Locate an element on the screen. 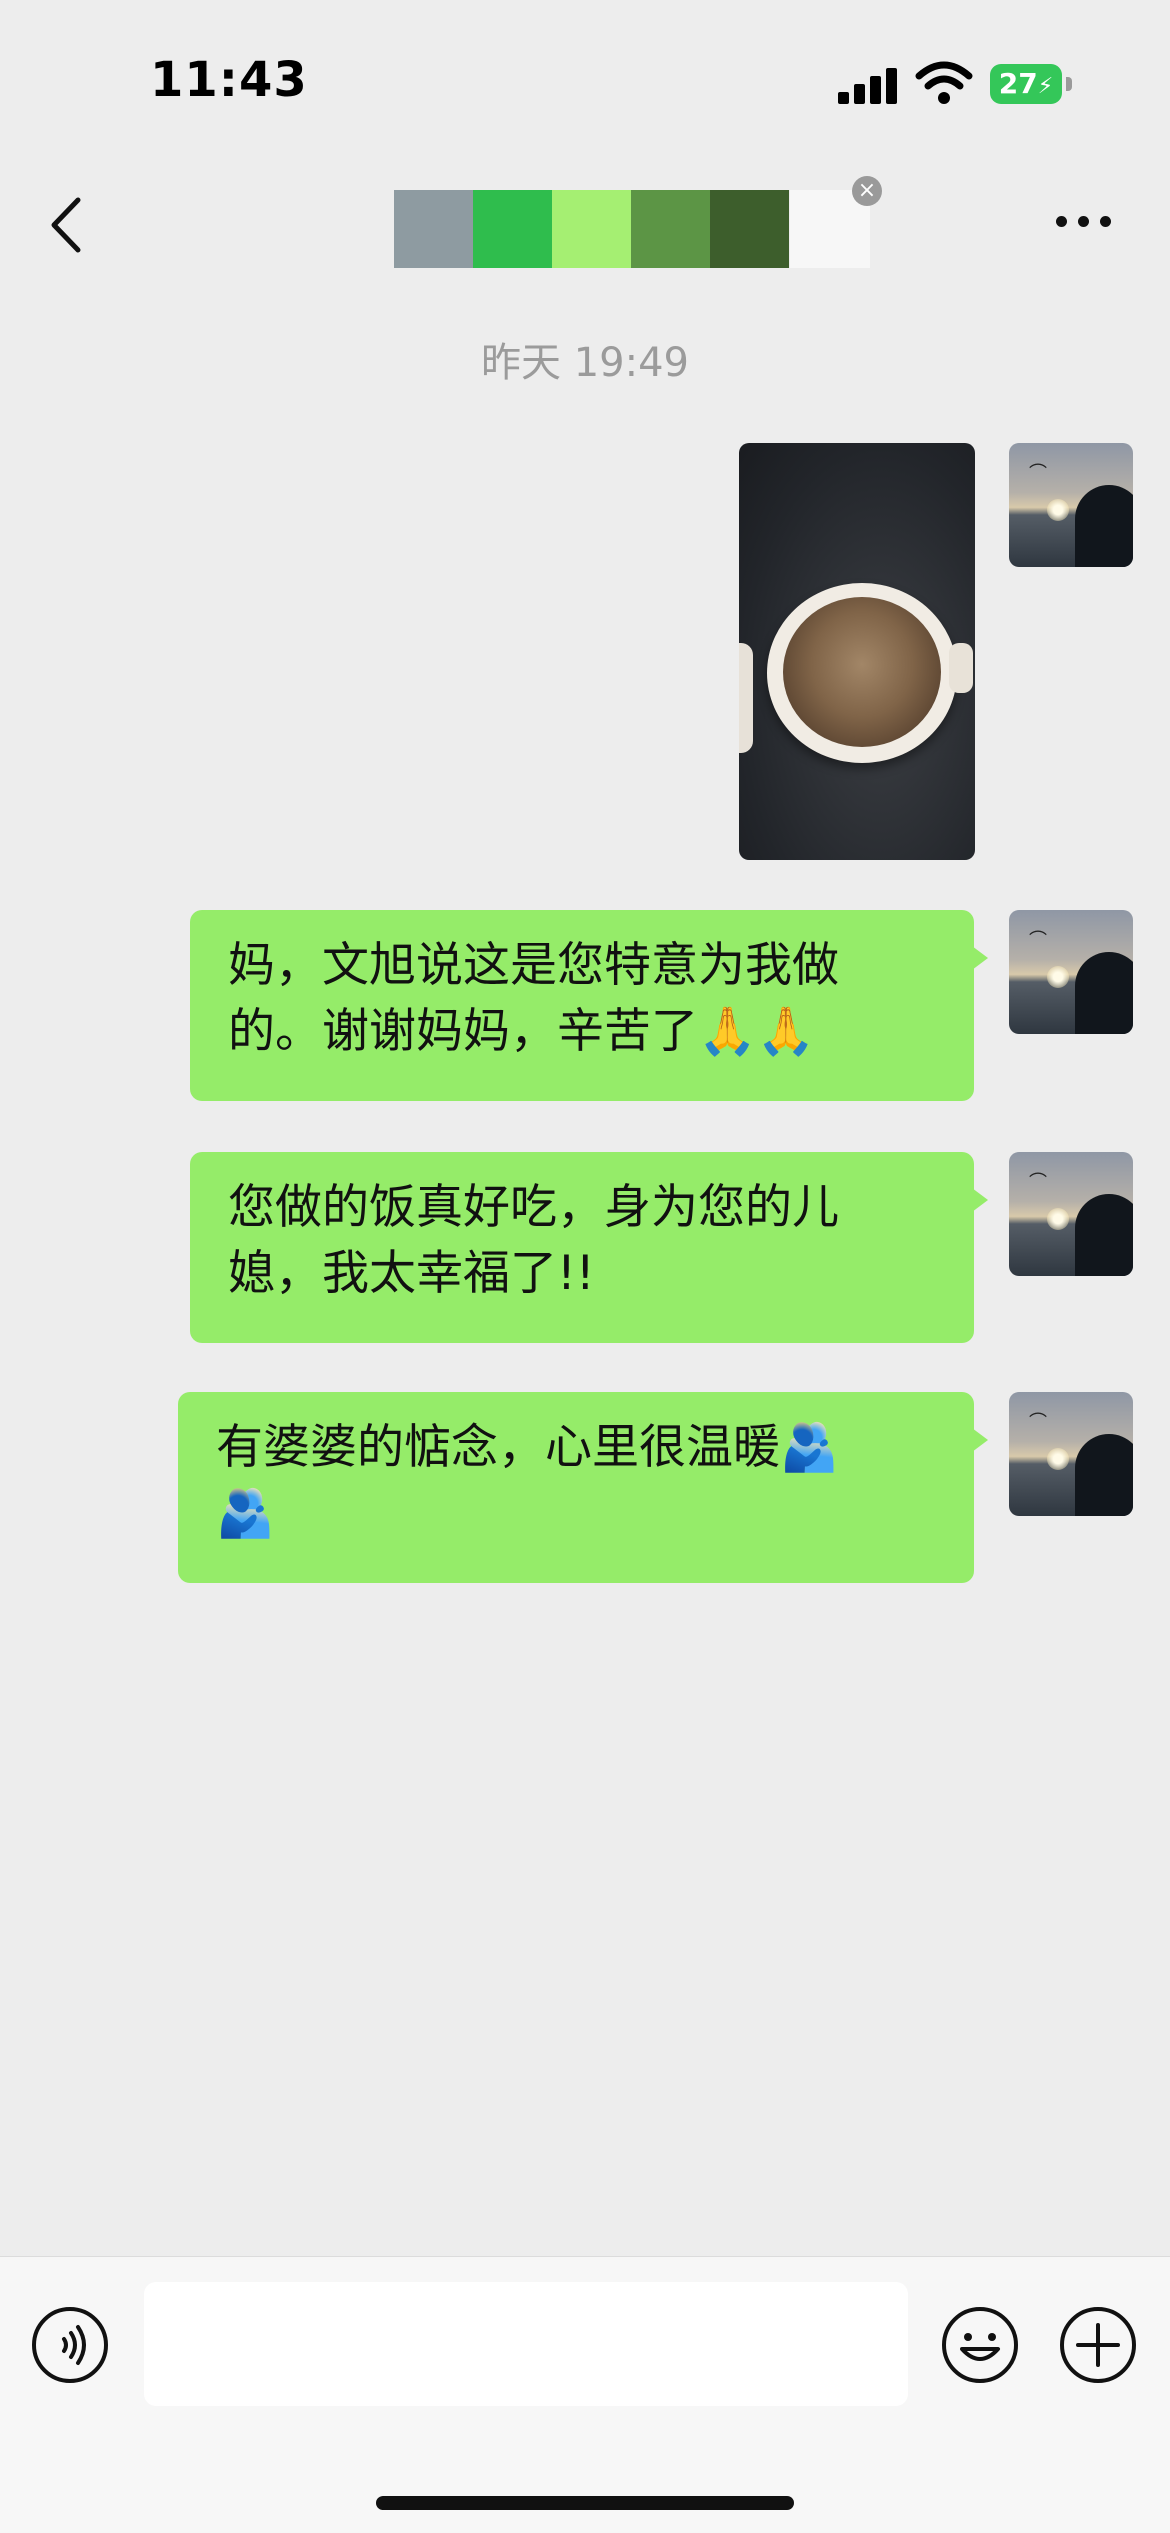  message-bubble: 有婆婆的惦念，心里很温暖🫂 🫂 is located at coordinates (583, 1487).